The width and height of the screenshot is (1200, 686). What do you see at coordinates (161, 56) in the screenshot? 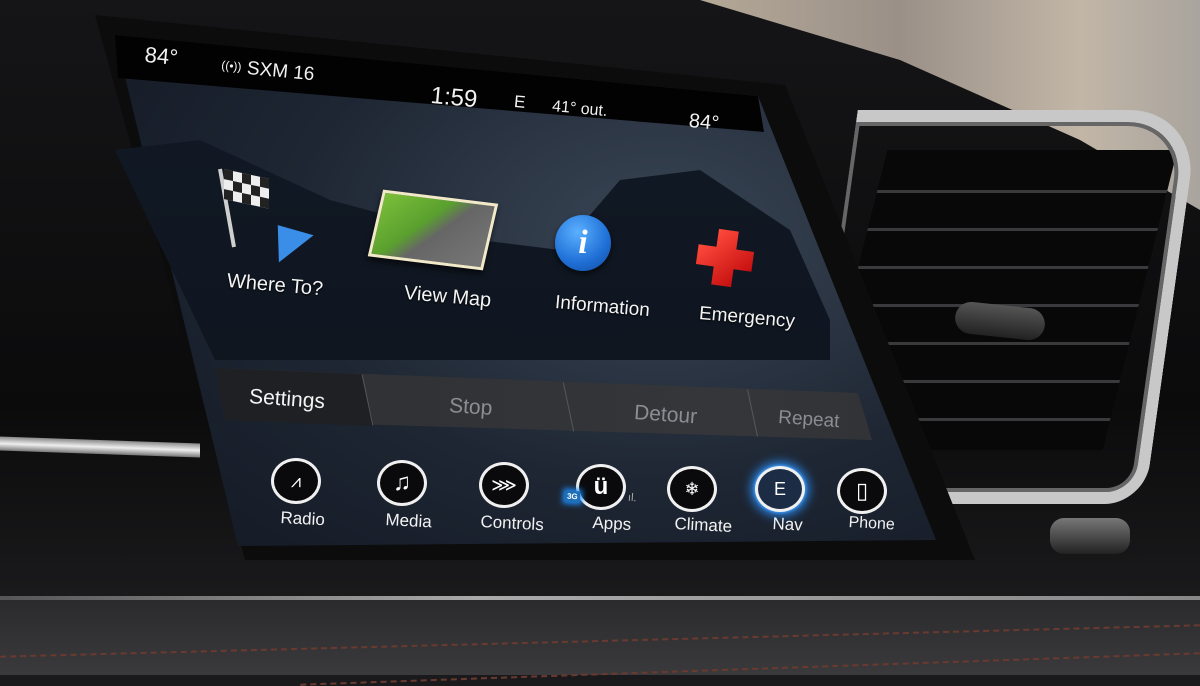
I see `left-temperature: 84°` at bounding box center [161, 56].